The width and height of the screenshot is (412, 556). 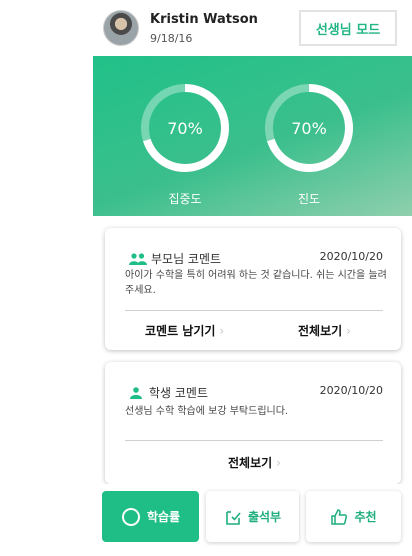 What do you see at coordinates (339, 516) in the screenshot?
I see `thumbs-up-icon` at bounding box center [339, 516].